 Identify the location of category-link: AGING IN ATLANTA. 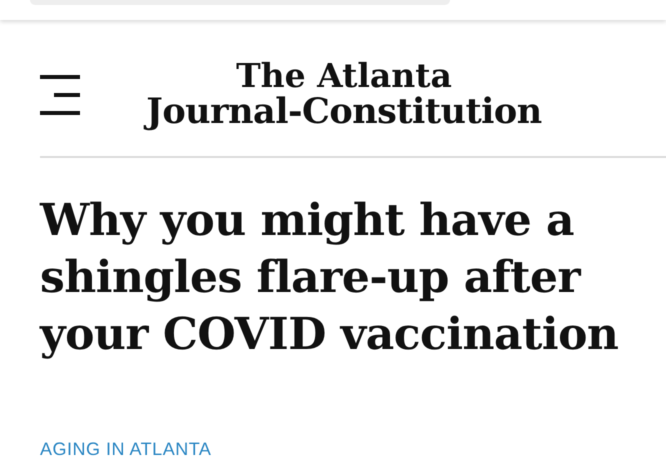
(353, 449).